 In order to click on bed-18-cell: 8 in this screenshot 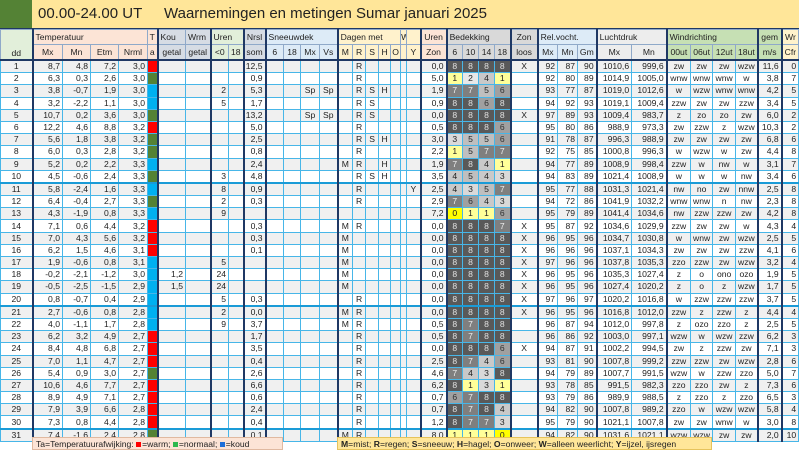, I will do `click(503, 66)`.